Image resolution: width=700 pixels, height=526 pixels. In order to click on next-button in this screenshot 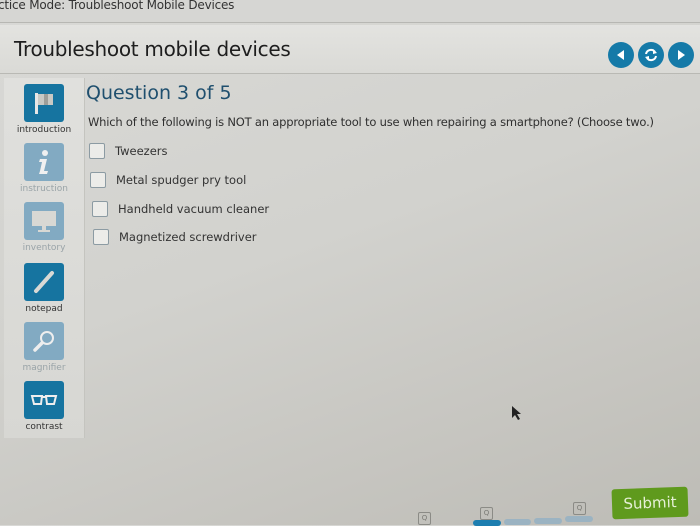, I will do `click(681, 55)`.